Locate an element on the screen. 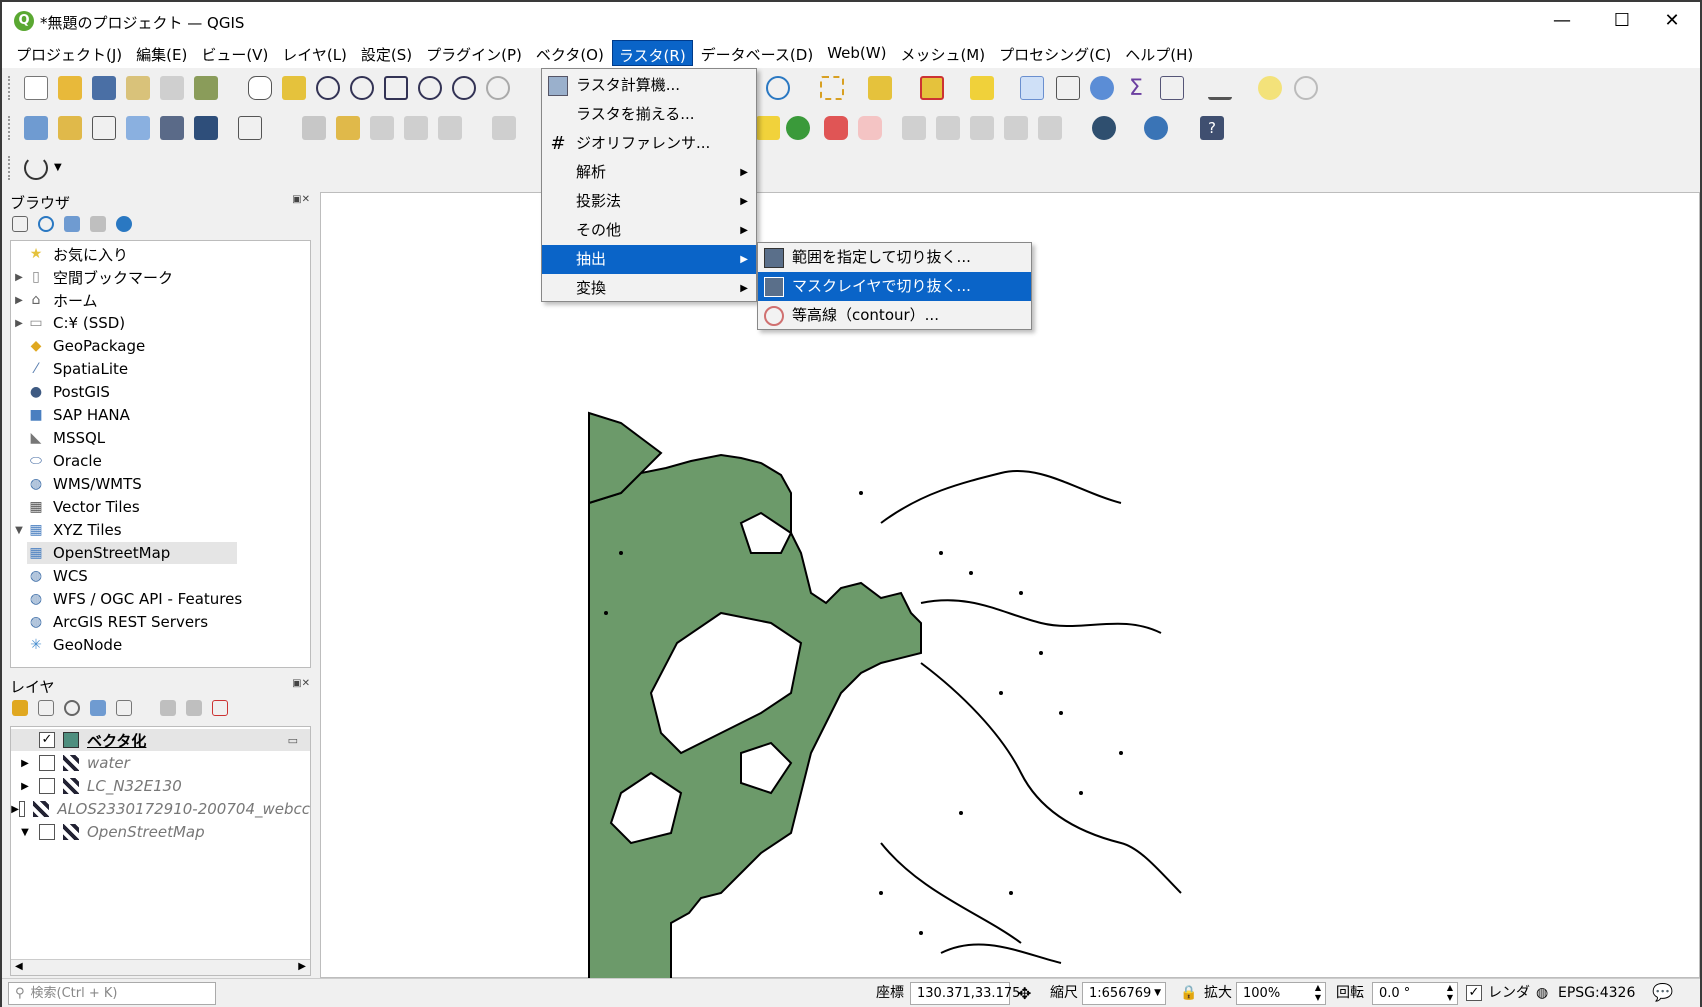 The image size is (1702, 1007). menu-view: ビュー(V) is located at coordinates (234, 53).